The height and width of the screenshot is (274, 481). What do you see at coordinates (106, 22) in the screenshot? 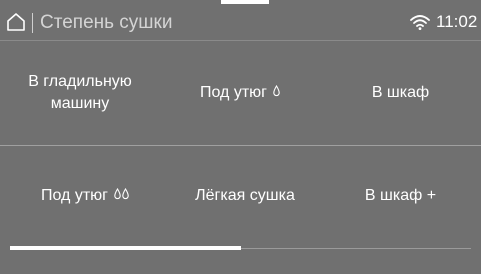
I see `page-title: Степень сушки` at bounding box center [106, 22].